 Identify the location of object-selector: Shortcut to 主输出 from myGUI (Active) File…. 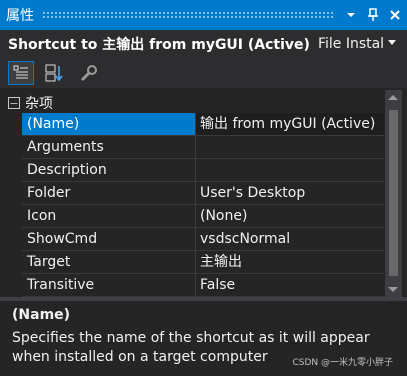
(203, 44).